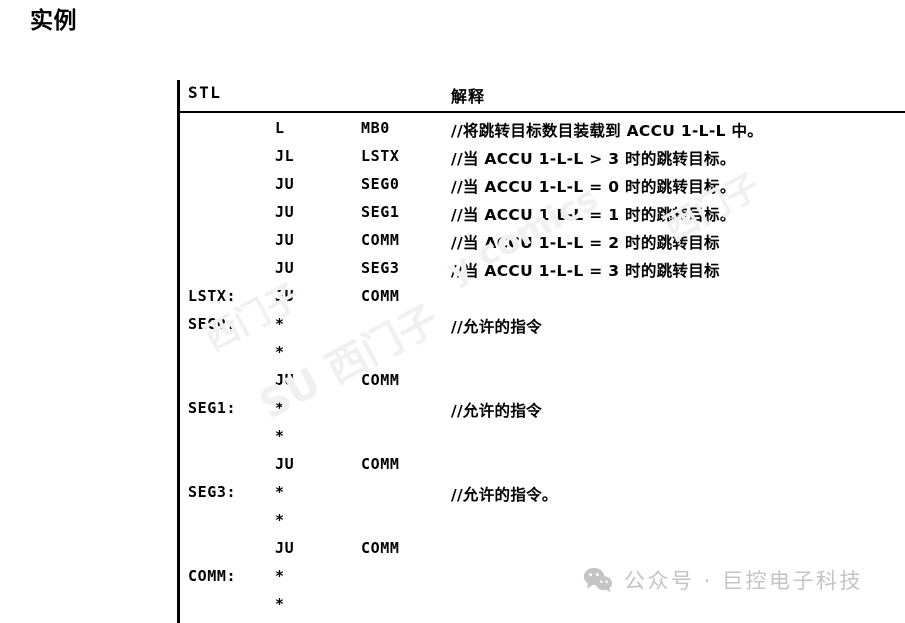 The height and width of the screenshot is (623, 905). I want to click on footer-brand: 公众号 · 巨控电子科技, so click(723, 580).